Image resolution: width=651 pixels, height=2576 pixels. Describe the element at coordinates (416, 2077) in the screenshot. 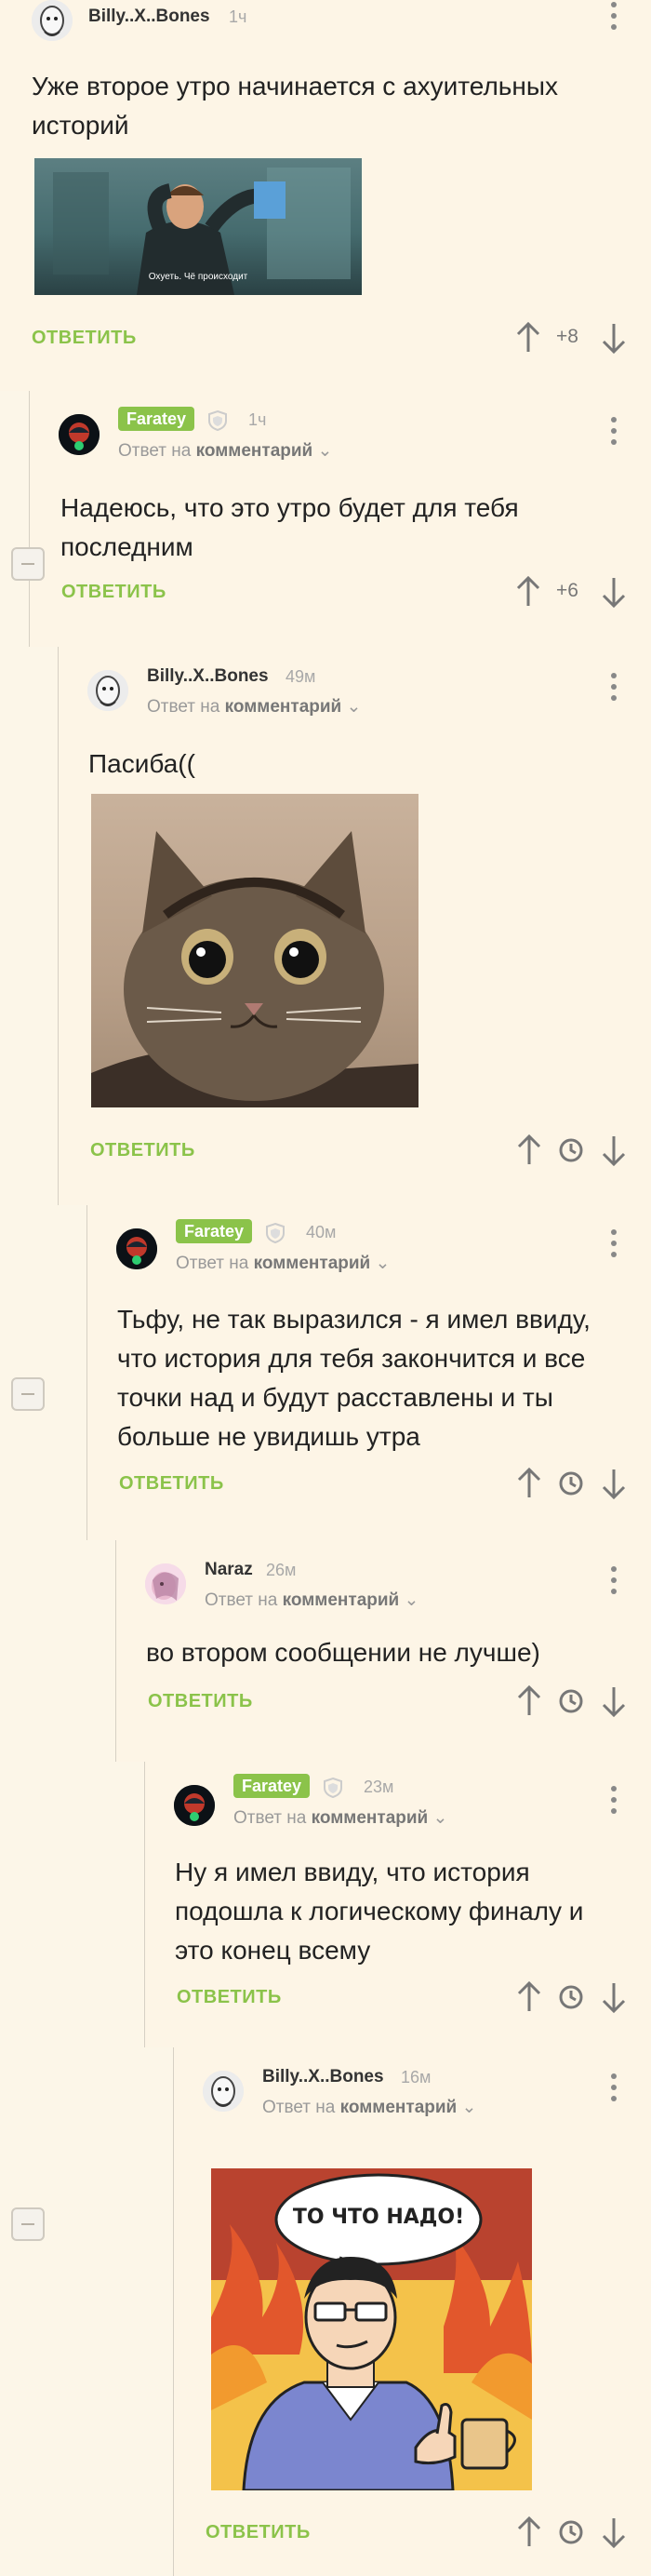

I see `timestamp: 16м` at that location.